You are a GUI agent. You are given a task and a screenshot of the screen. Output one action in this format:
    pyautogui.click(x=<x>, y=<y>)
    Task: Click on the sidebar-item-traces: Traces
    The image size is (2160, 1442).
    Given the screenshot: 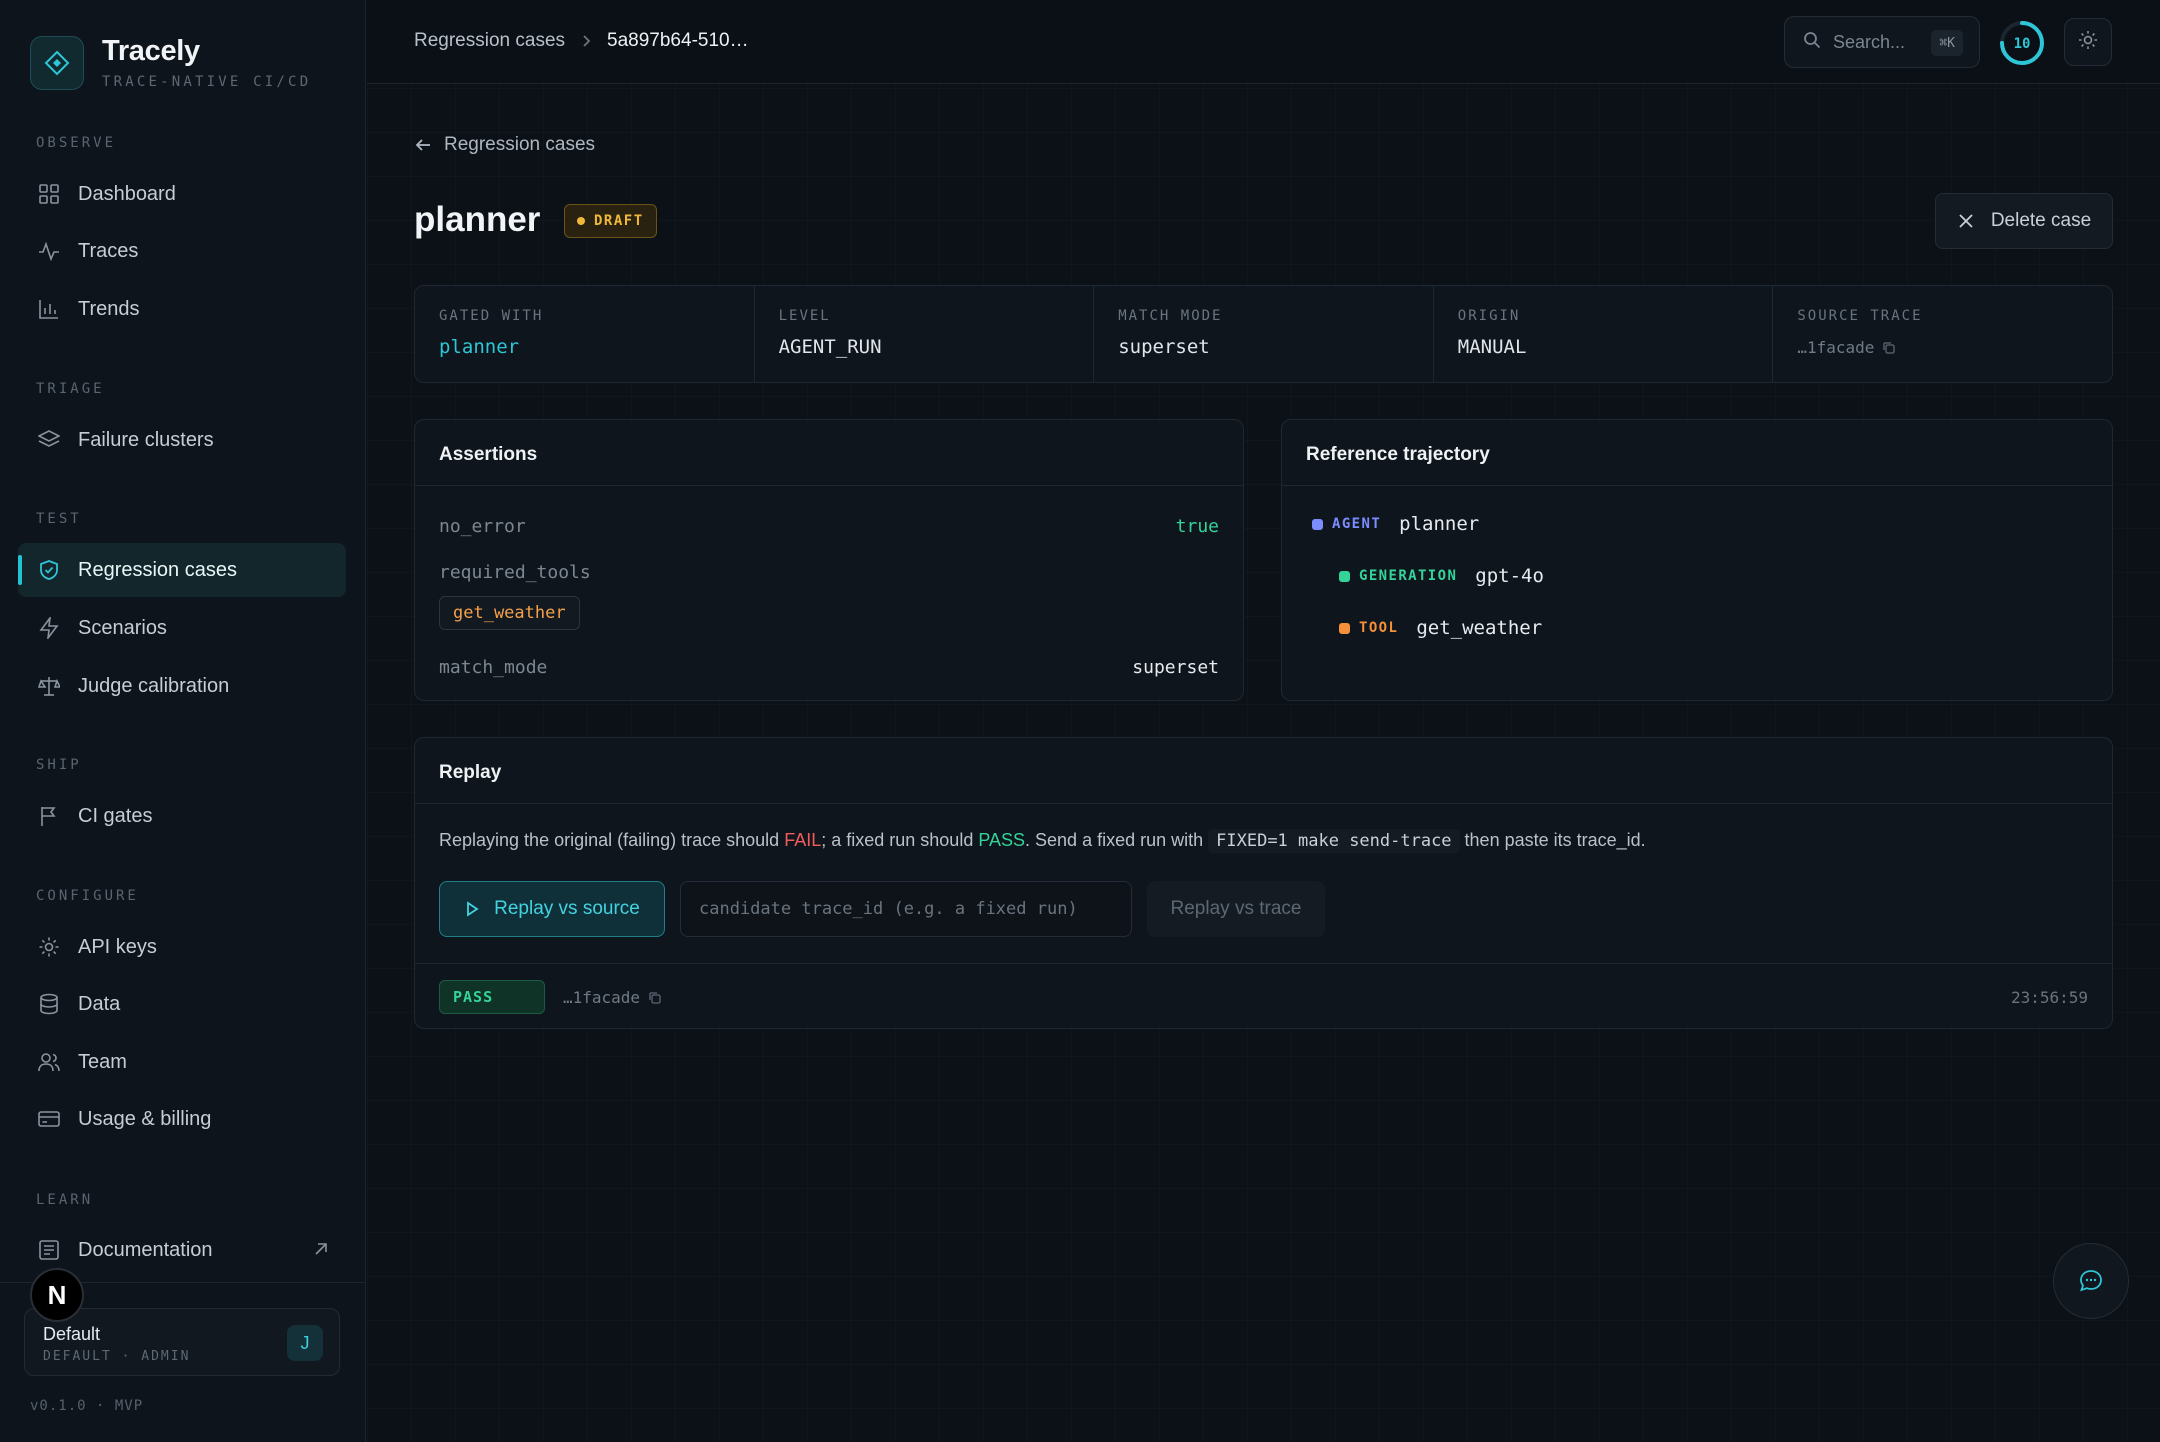 What is the action you would take?
    pyautogui.click(x=182, y=251)
    